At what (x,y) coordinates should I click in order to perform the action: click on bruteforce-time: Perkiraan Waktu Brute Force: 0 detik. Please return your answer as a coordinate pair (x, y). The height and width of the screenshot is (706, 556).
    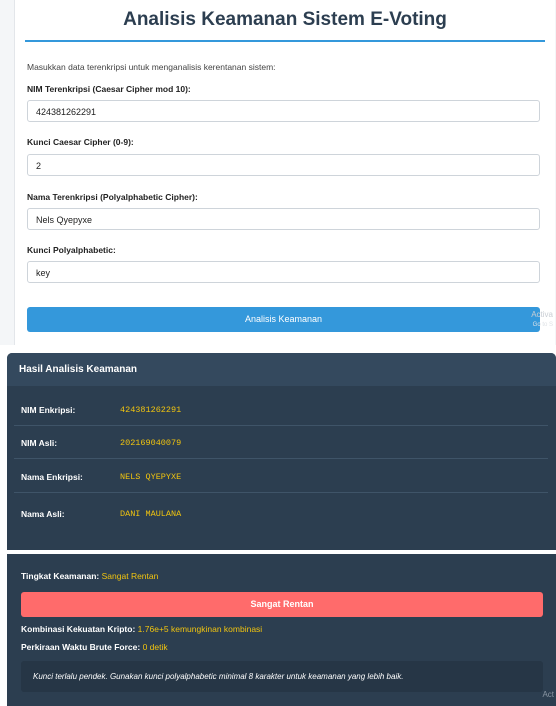
    Looking at the image, I should click on (94, 647).